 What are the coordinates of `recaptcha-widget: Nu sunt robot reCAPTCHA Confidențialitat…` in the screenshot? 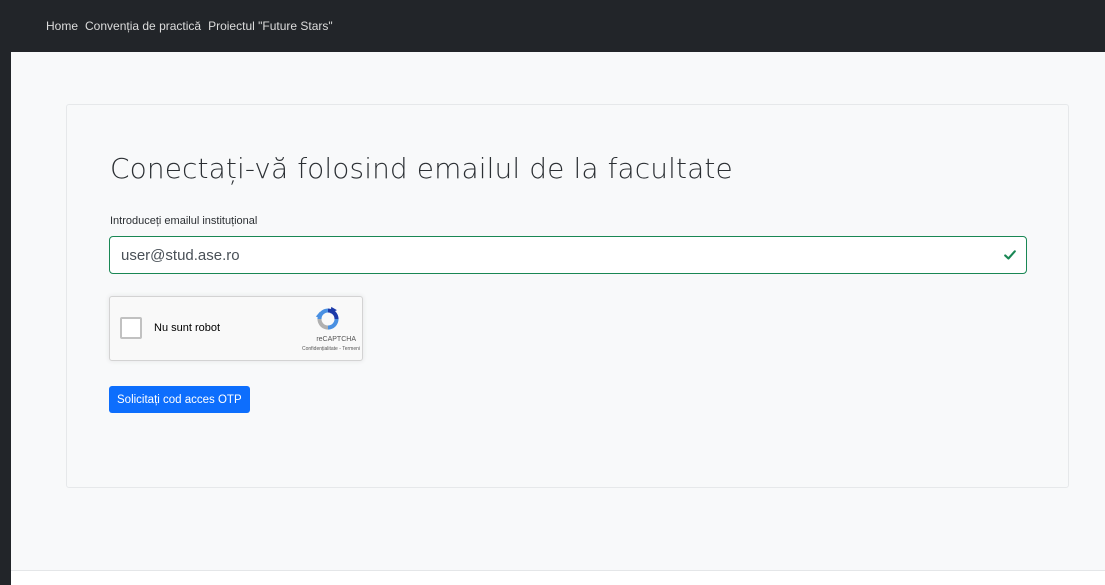 It's located at (236, 328).